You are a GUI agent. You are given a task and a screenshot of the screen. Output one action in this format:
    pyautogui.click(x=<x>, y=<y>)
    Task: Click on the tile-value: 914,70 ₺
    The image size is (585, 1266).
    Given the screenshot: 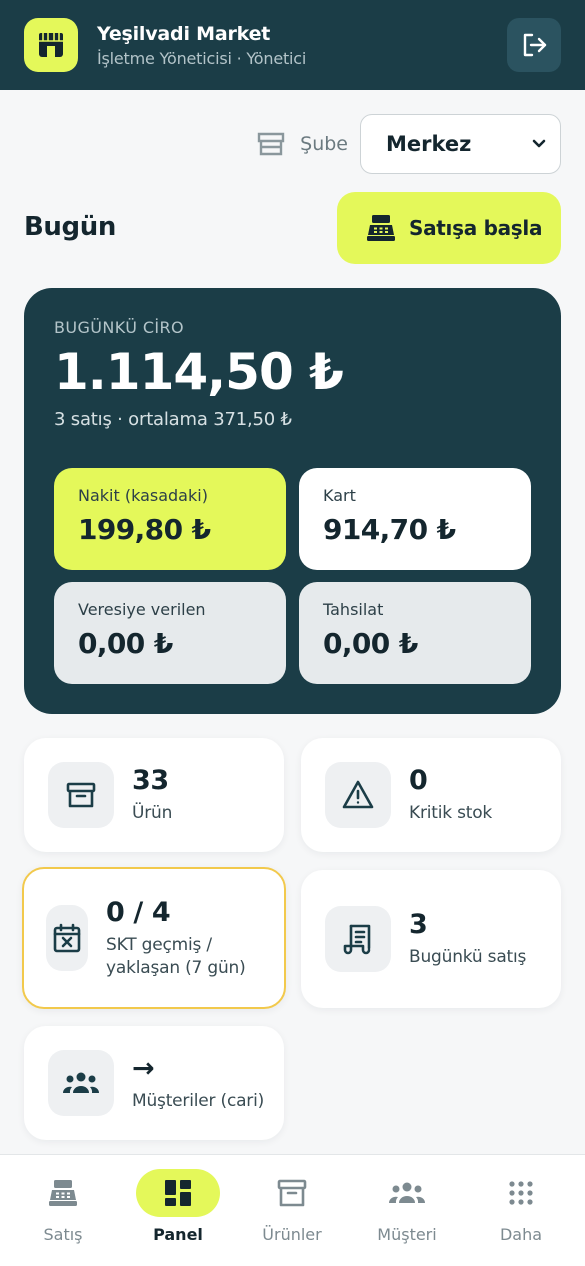 What is the action you would take?
    pyautogui.click(x=389, y=529)
    